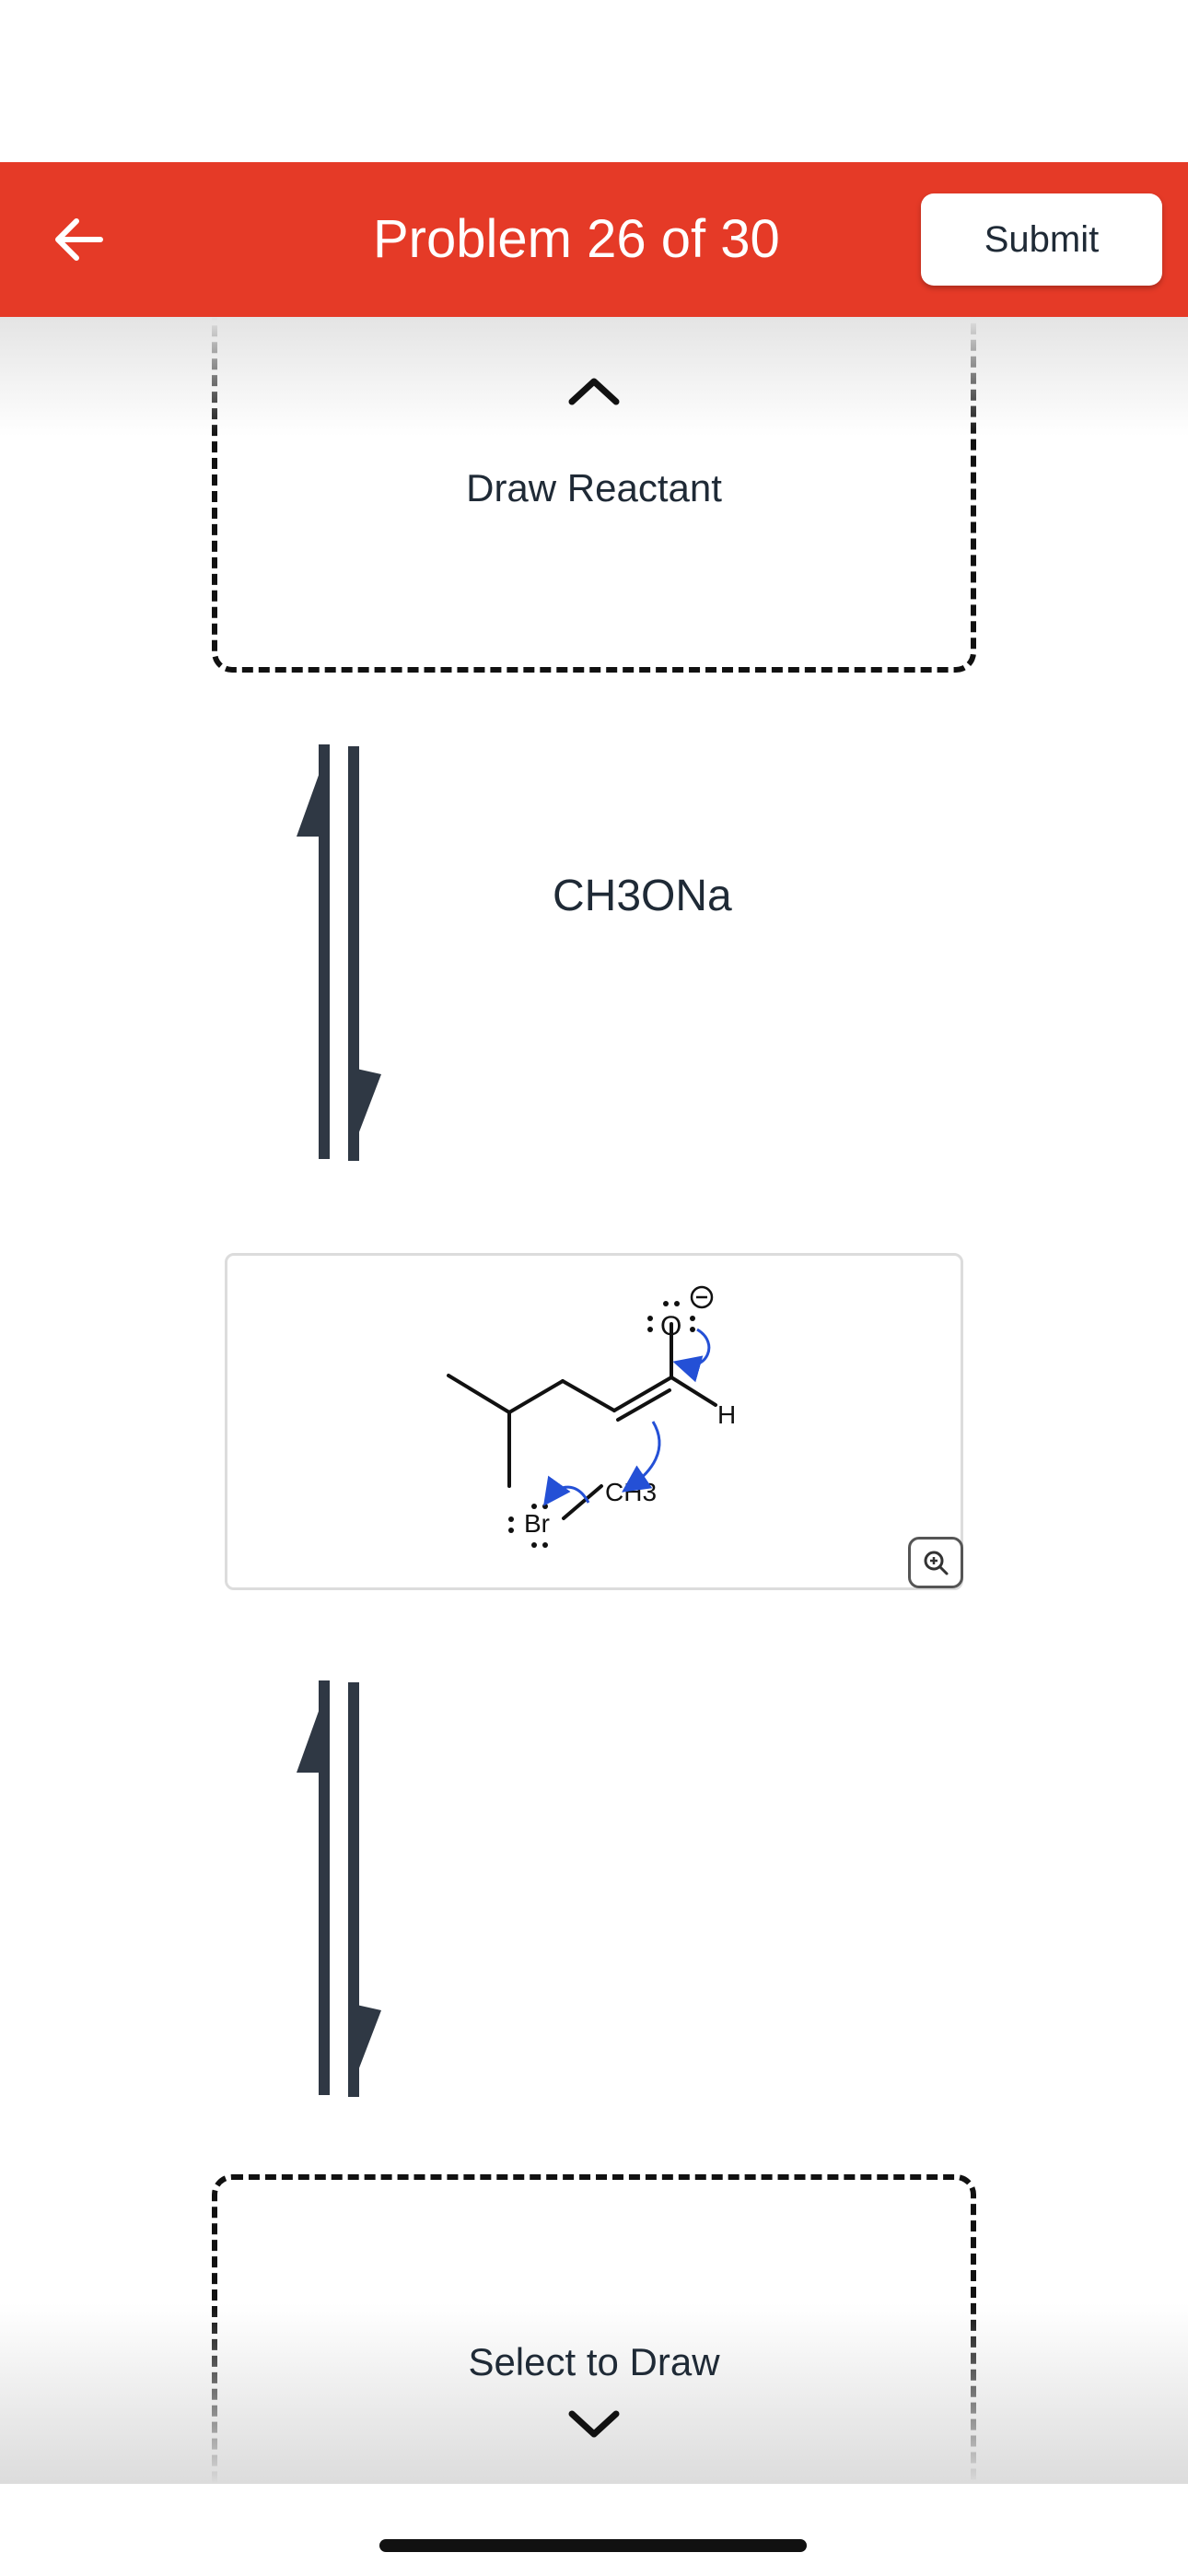 This screenshot has height=2576, width=1188. I want to click on zoom-button, so click(935, 1562).